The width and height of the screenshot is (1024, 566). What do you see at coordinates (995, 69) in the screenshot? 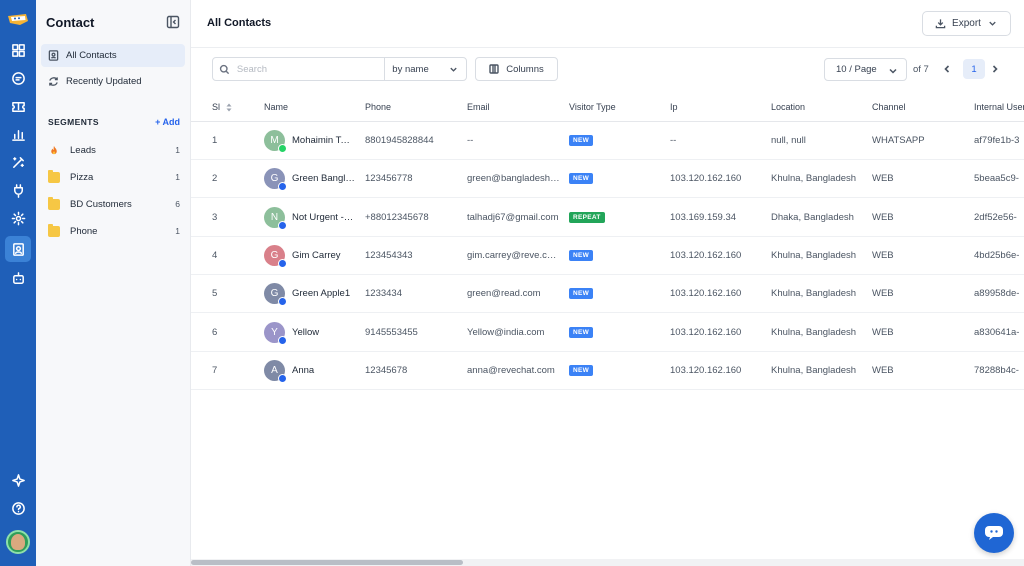
I see `next-page-button` at bounding box center [995, 69].